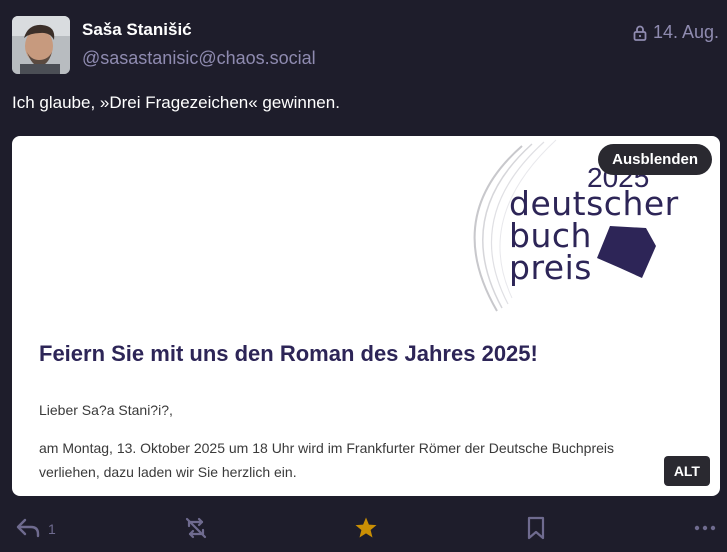 This screenshot has height=552, width=727. I want to click on more-button, so click(705, 529).